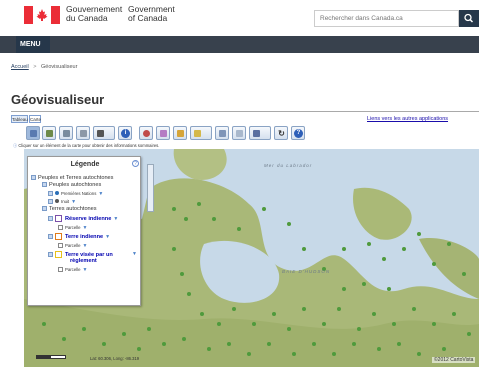 Image resolution: width=479 pixels, height=367 pixels. I want to click on blue-dot-icon, so click(57, 193).